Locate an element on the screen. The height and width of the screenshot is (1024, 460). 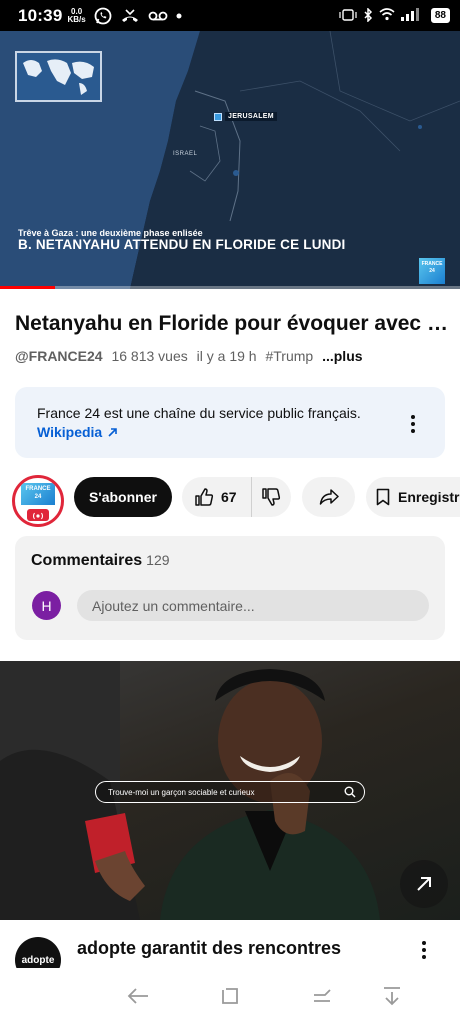
city-marker: JERUSALEM is located at coordinates (245, 116).